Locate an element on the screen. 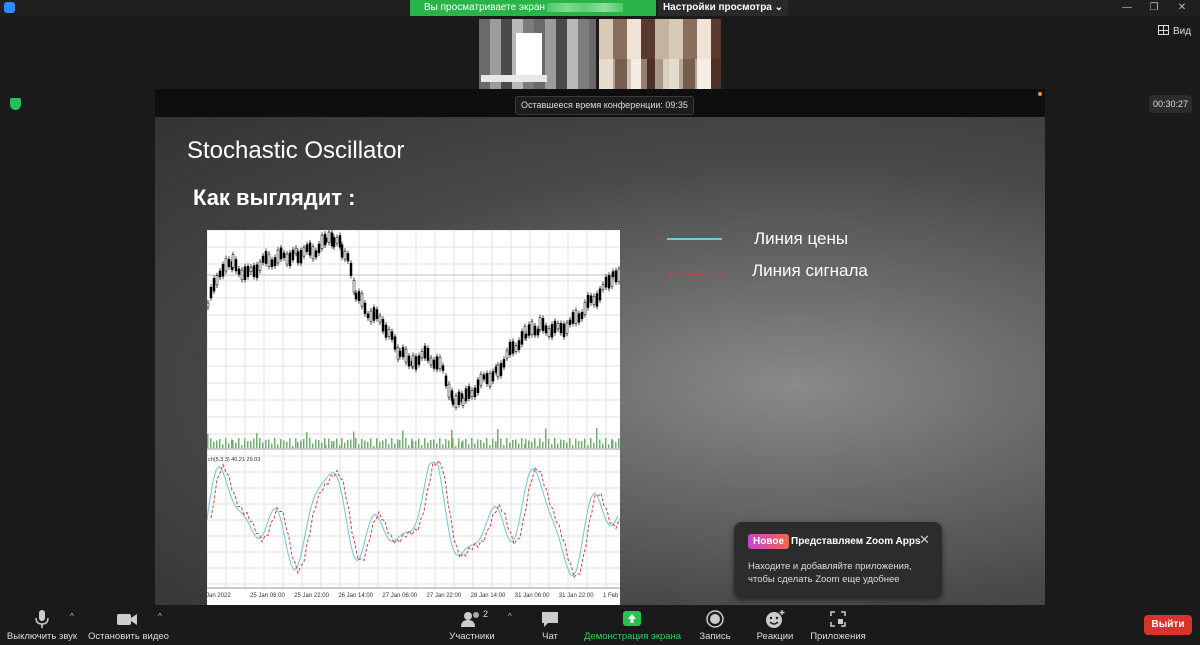  close-window-button: ✕ is located at coordinates (1182, 8).